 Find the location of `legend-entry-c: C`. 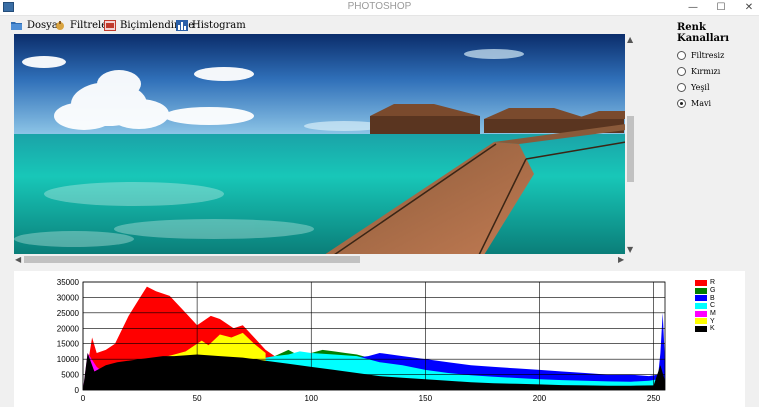

legend-entry-c: C is located at coordinates (705, 306).